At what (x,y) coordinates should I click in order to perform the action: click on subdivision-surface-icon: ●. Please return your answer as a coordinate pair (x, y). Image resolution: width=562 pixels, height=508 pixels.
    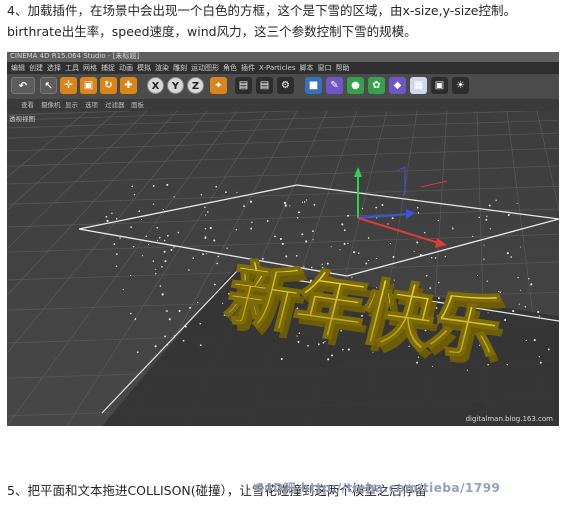
    Looking at the image, I should click on (355, 85).